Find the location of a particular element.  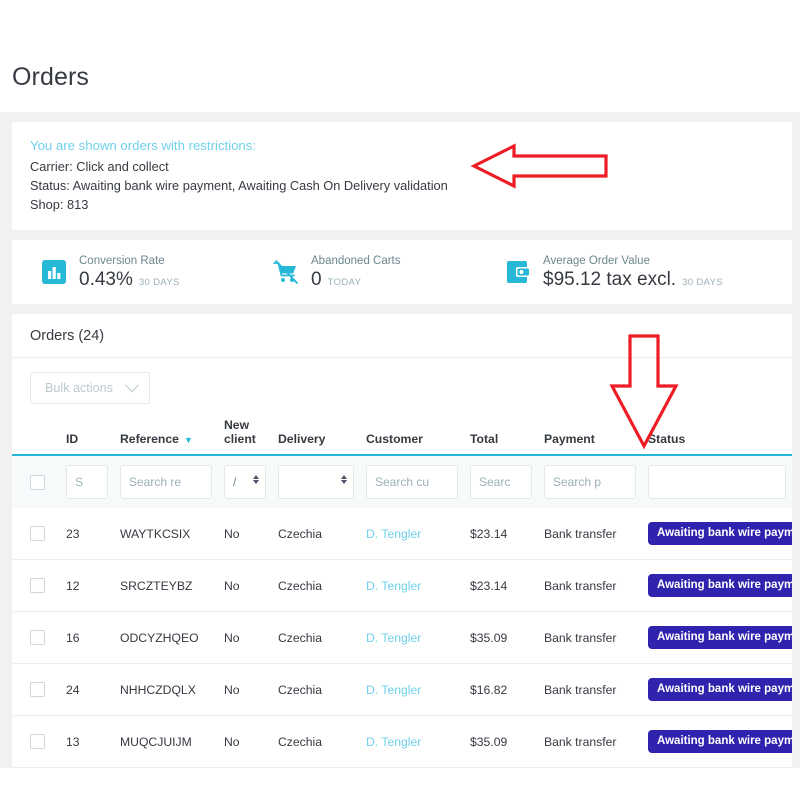

column-header-payment: Payment is located at coordinates (590, 435).